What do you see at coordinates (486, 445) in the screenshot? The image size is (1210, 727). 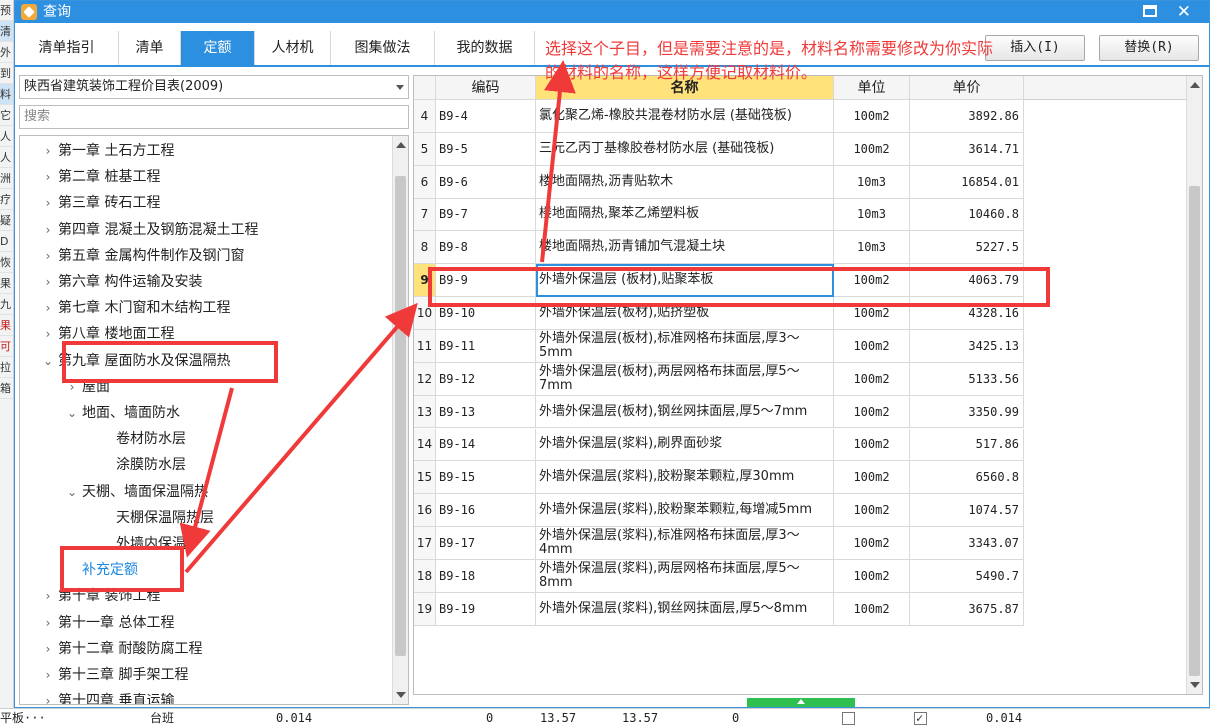 I see `cell-code: B9-14` at bounding box center [486, 445].